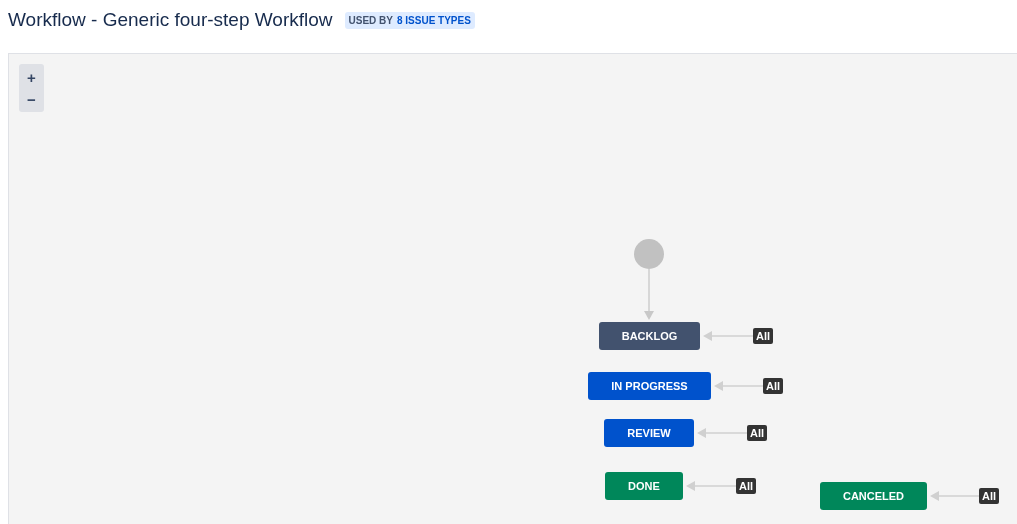 This screenshot has height=524, width=1017. Describe the element at coordinates (170, 19) in the screenshot. I see `page-title: Workflow - Generic four-step Workflow` at that location.